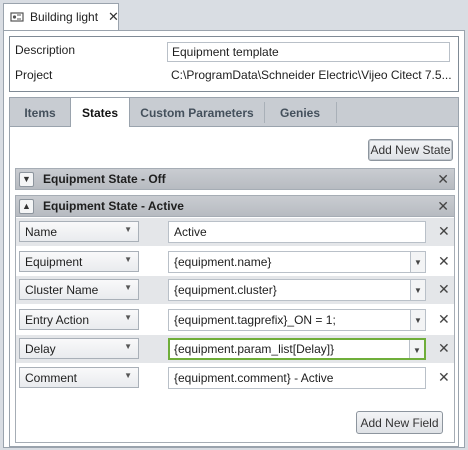 The height and width of the screenshot is (450, 468). I want to click on field-value-combo: {equipment.name} ▼, so click(297, 262).